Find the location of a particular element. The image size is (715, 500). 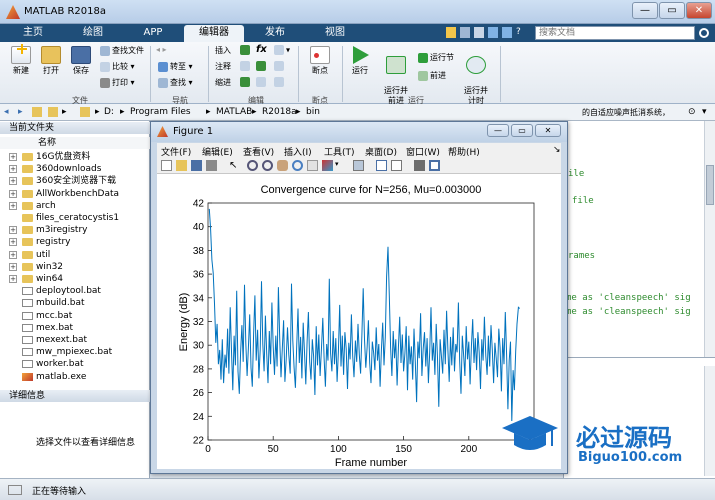

print-button: 打印 ▾ is located at coordinates (117, 82).